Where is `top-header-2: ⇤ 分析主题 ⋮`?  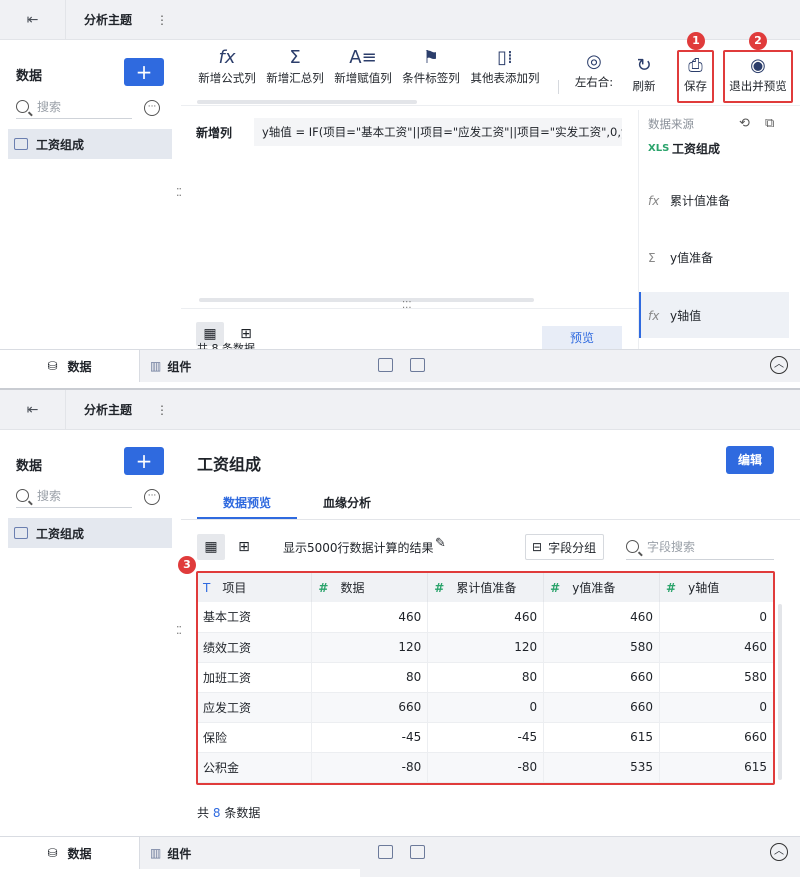
top-header-2: ⇤ 分析主题 ⋮ is located at coordinates (400, 410).